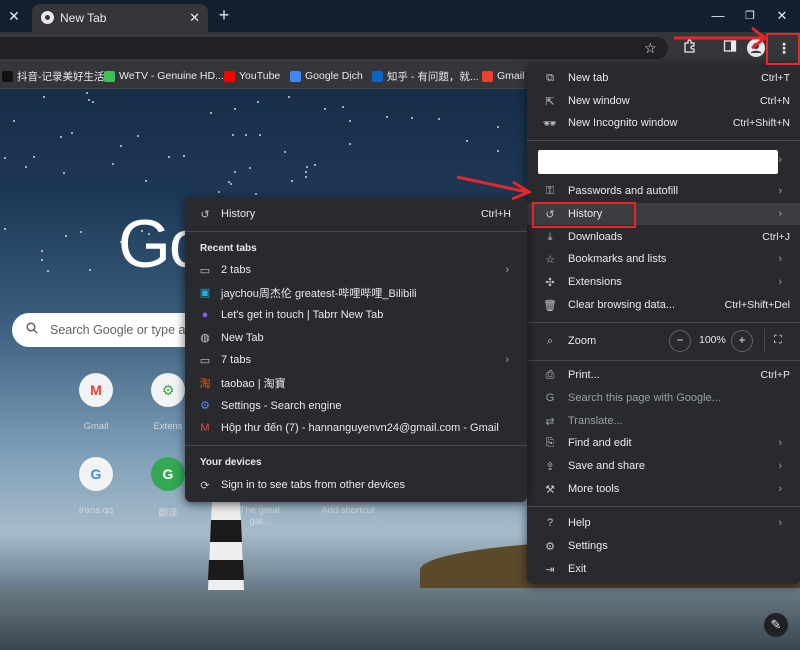 The image size is (800, 650). Describe the element at coordinates (623, 191) in the screenshot. I see `menu-label: Passwords and autofill` at that location.